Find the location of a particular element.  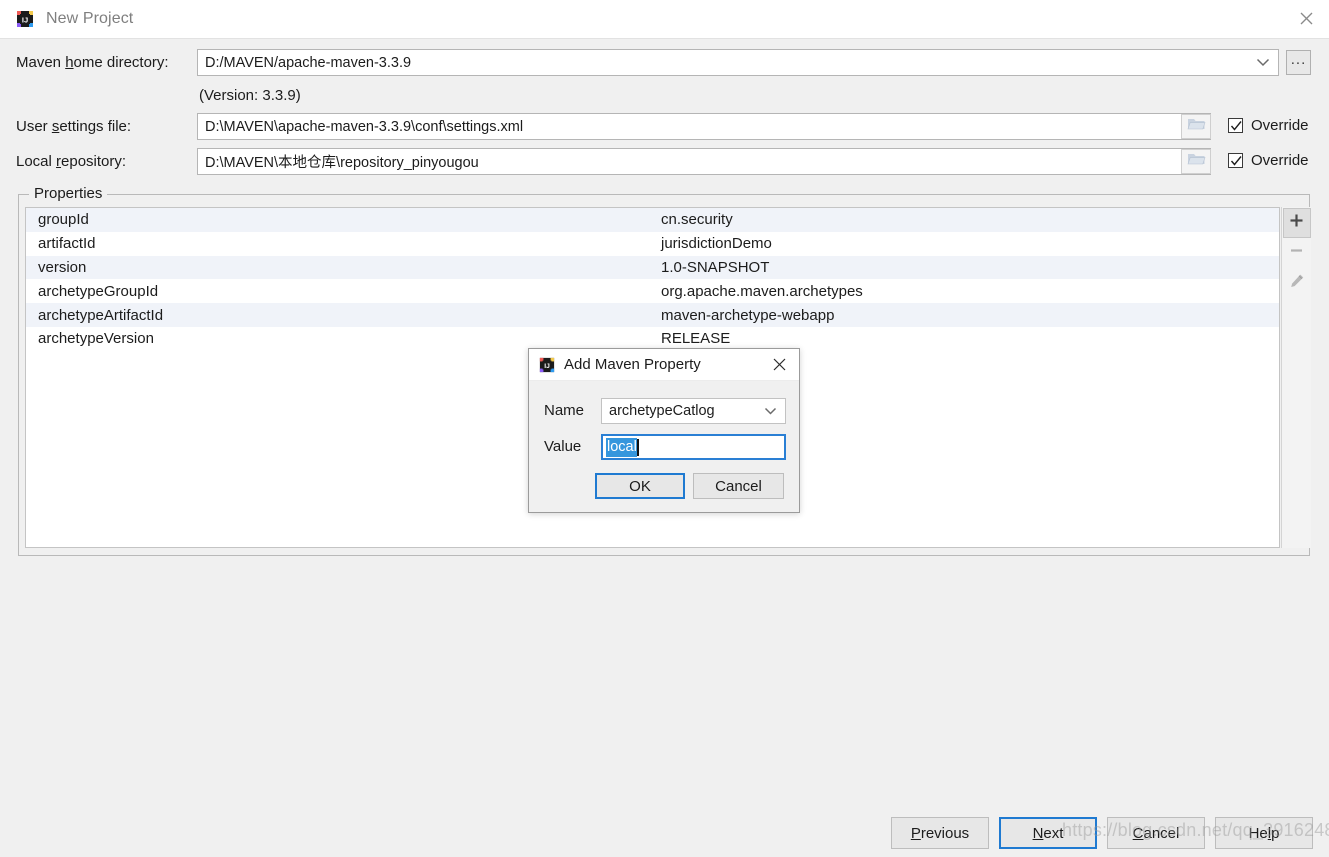

label-post: revious is located at coordinates (945, 833).